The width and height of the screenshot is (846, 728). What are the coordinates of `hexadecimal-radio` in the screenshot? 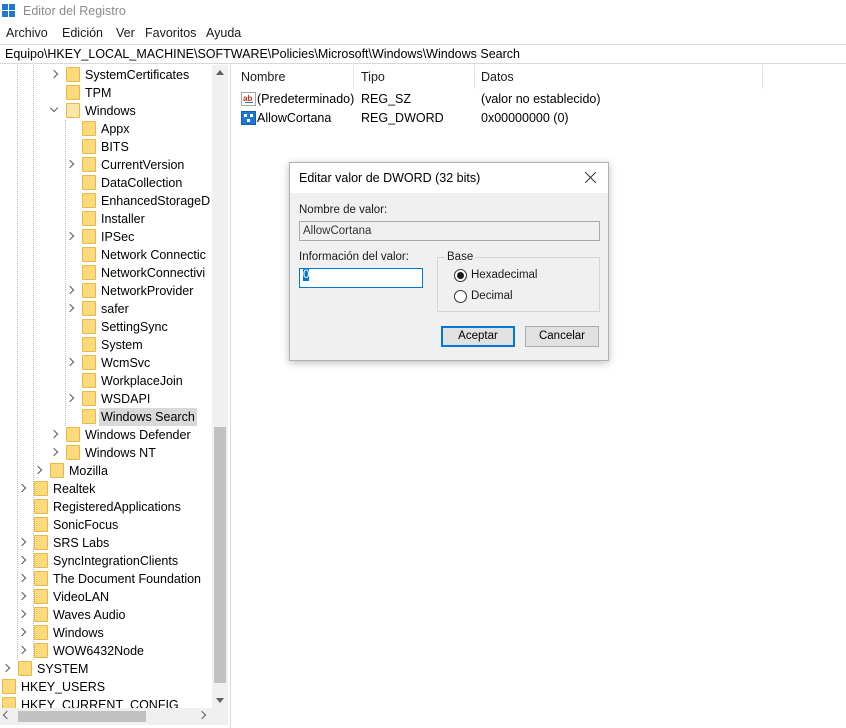 It's located at (460, 275).